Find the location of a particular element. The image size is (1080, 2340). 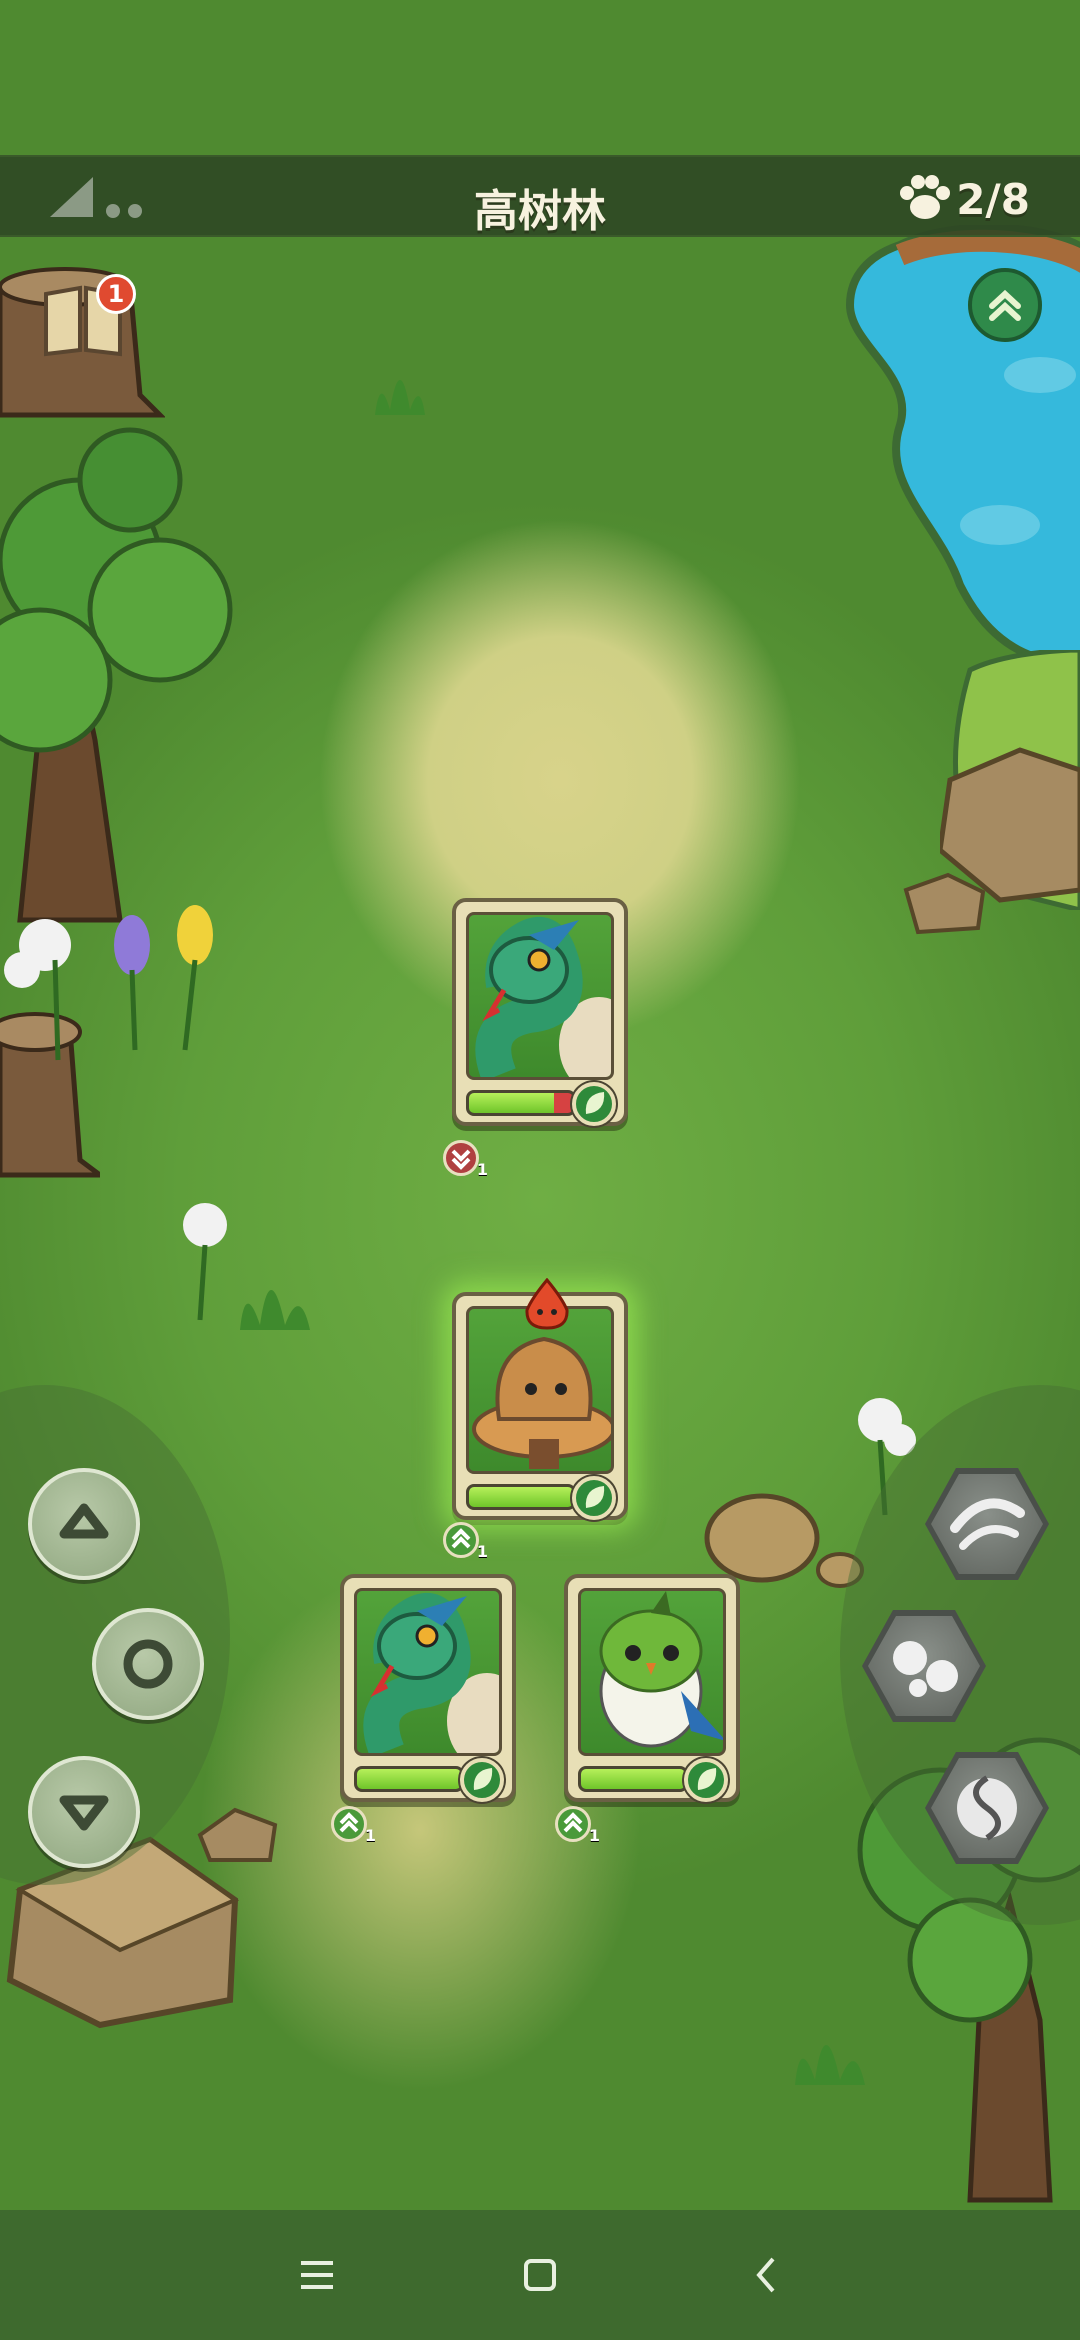

mushroom-portrait is located at coordinates (540, 1390).